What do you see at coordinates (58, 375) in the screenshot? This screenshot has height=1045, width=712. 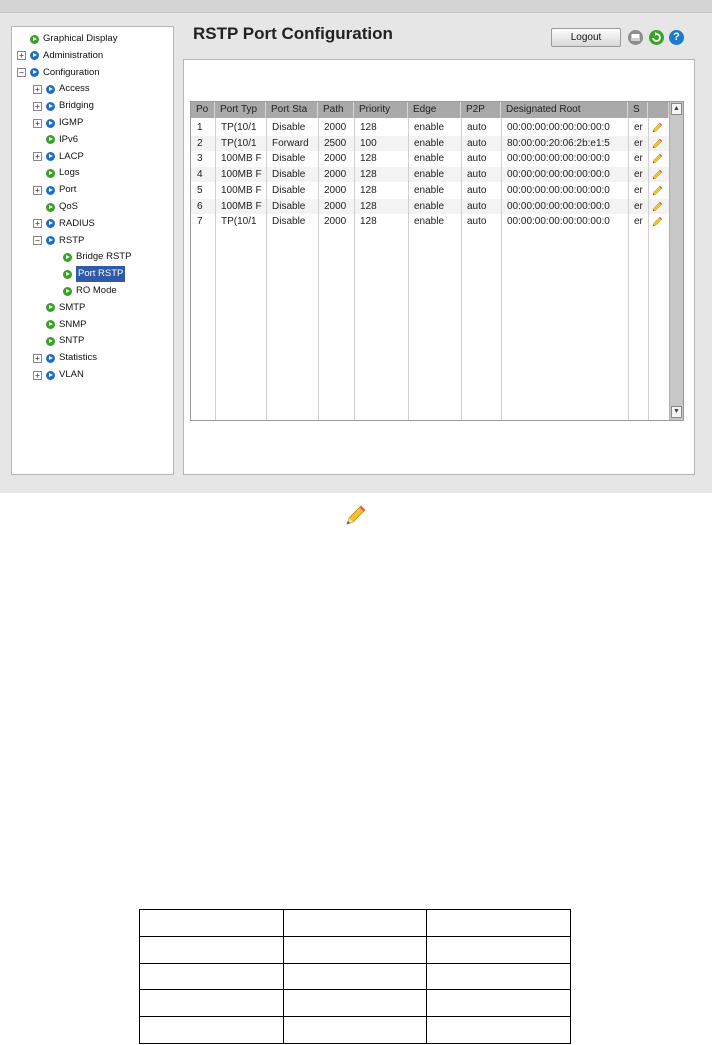 I see `sidebar-item-vlan: + VLAN` at bounding box center [58, 375].